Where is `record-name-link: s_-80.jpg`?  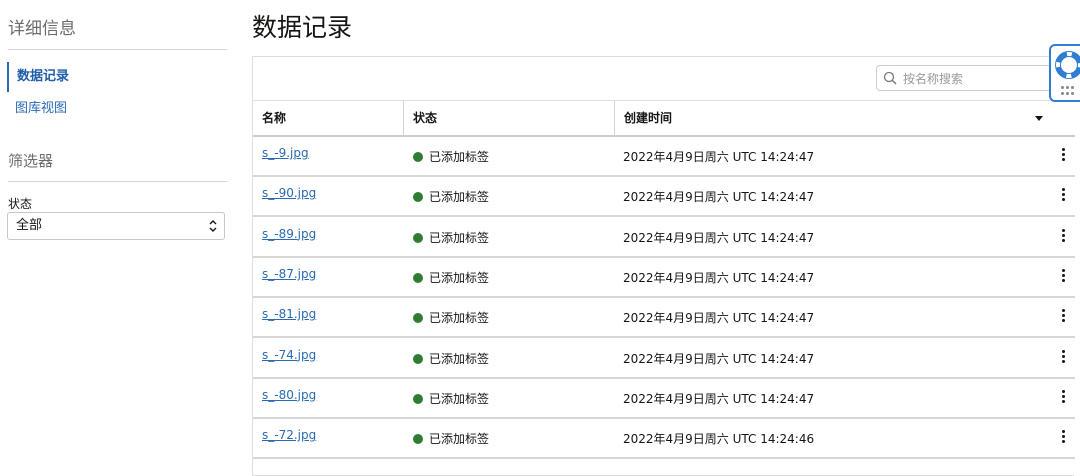
record-name-link: s_-80.jpg is located at coordinates (289, 395).